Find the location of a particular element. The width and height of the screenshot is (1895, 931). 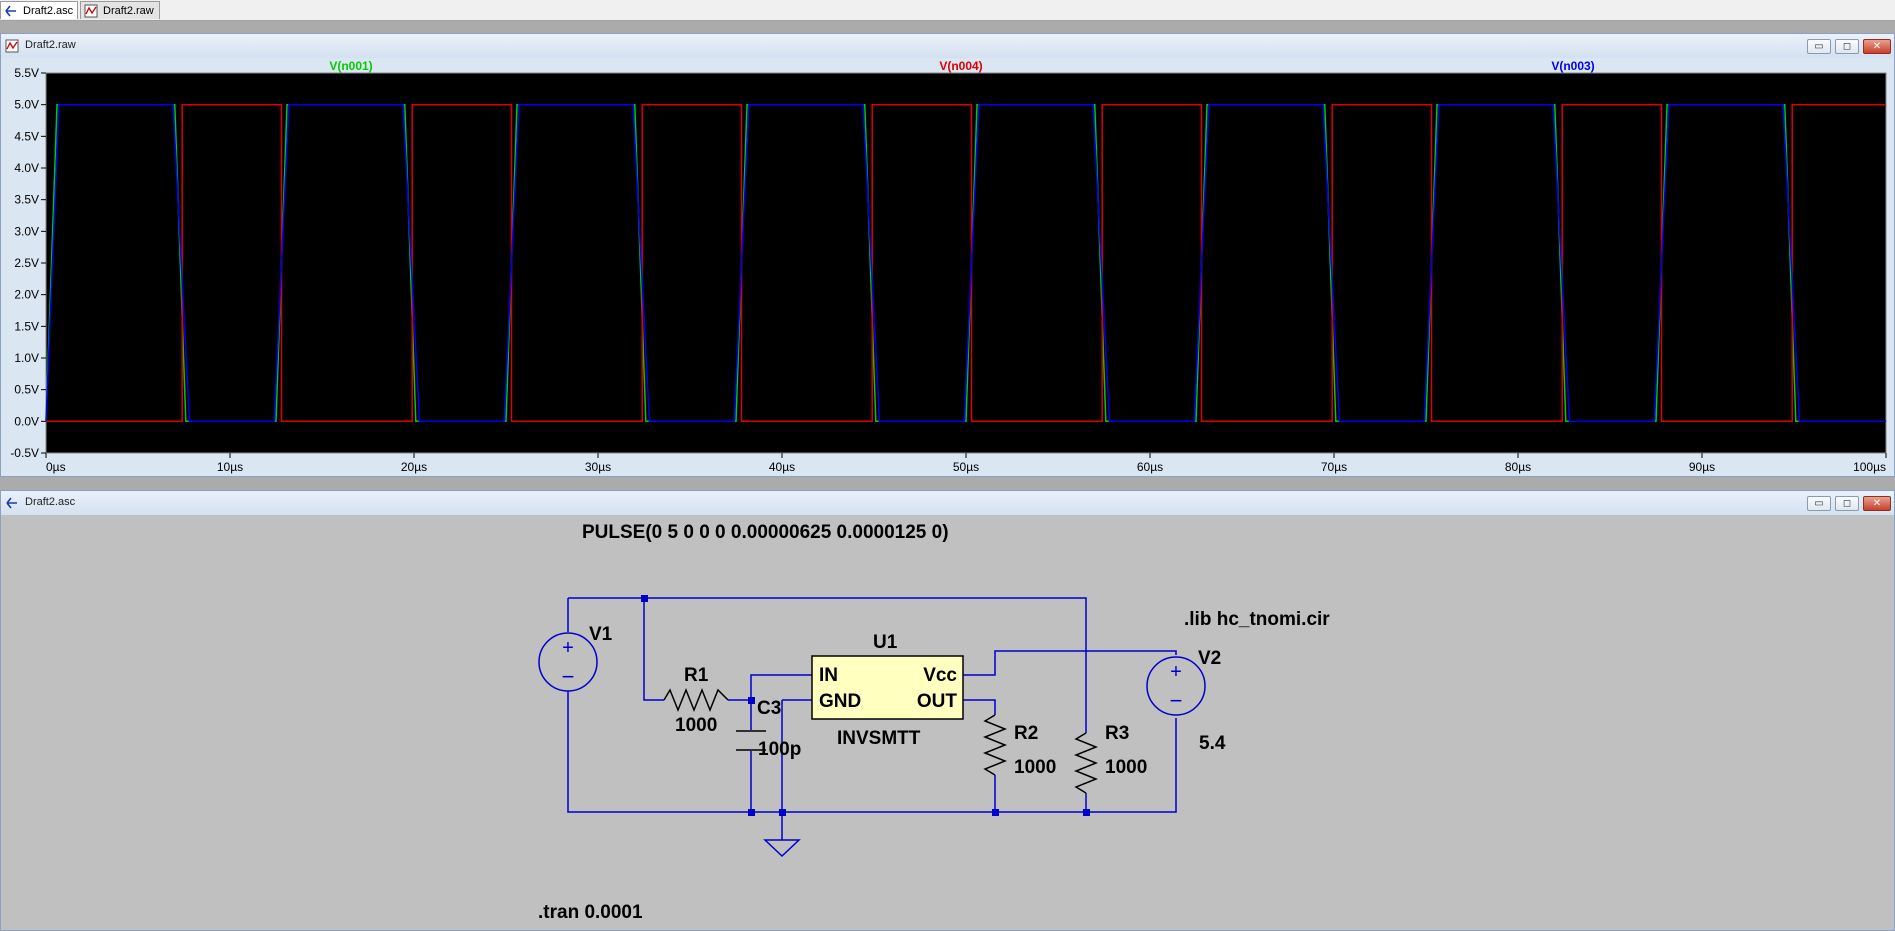

lib-directive: .lib hc_tnomi.cir is located at coordinates (1257, 619).